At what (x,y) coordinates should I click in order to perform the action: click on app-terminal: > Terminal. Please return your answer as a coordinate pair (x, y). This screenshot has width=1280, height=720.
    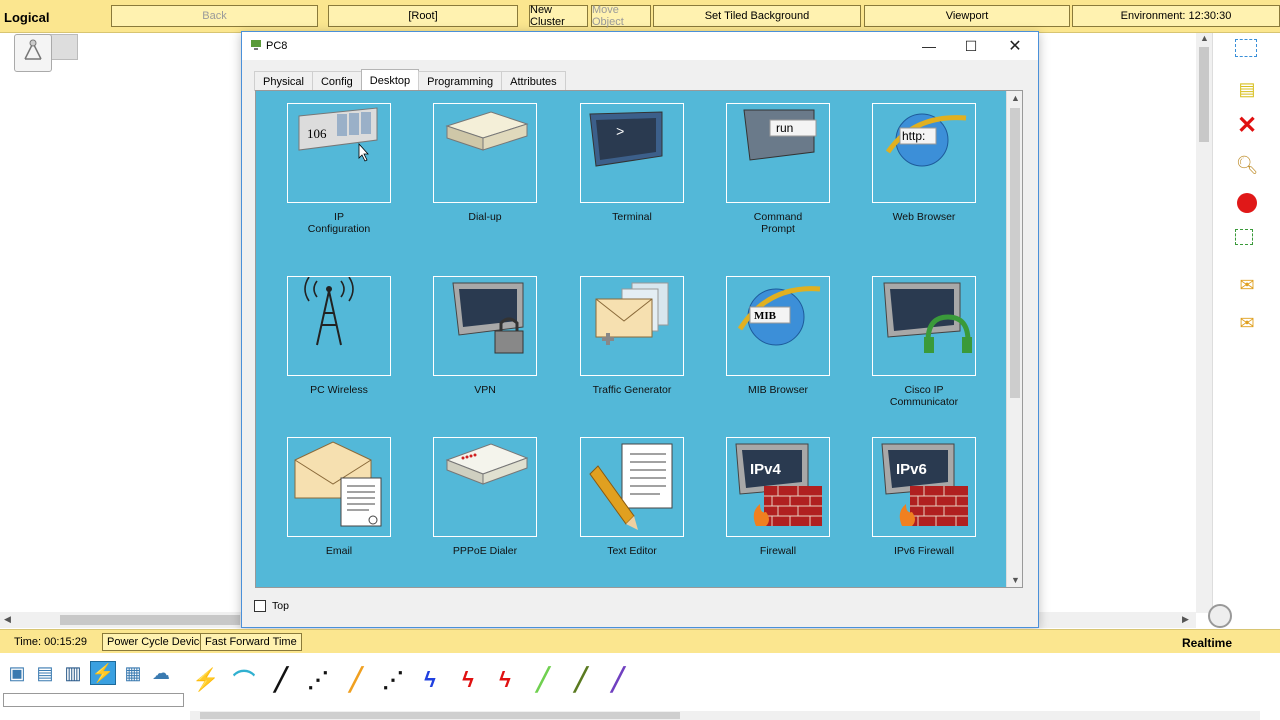
    Looking at the image, I should click on (632, 163).